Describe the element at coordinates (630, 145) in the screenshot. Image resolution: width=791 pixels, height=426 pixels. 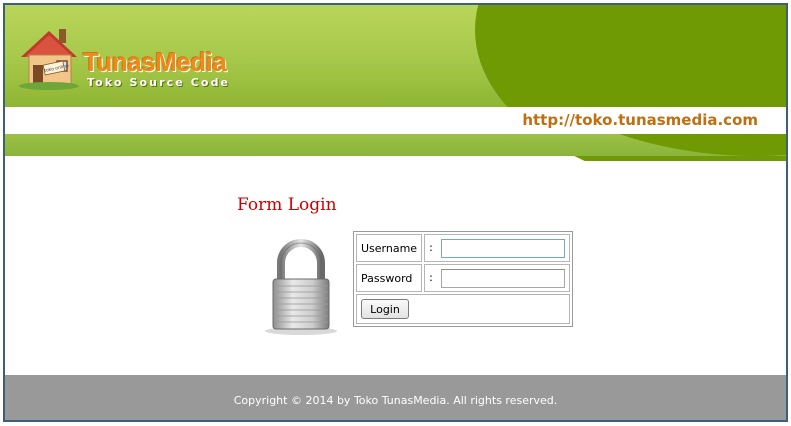
I see `header-bottom-arc-decoration` at that location.